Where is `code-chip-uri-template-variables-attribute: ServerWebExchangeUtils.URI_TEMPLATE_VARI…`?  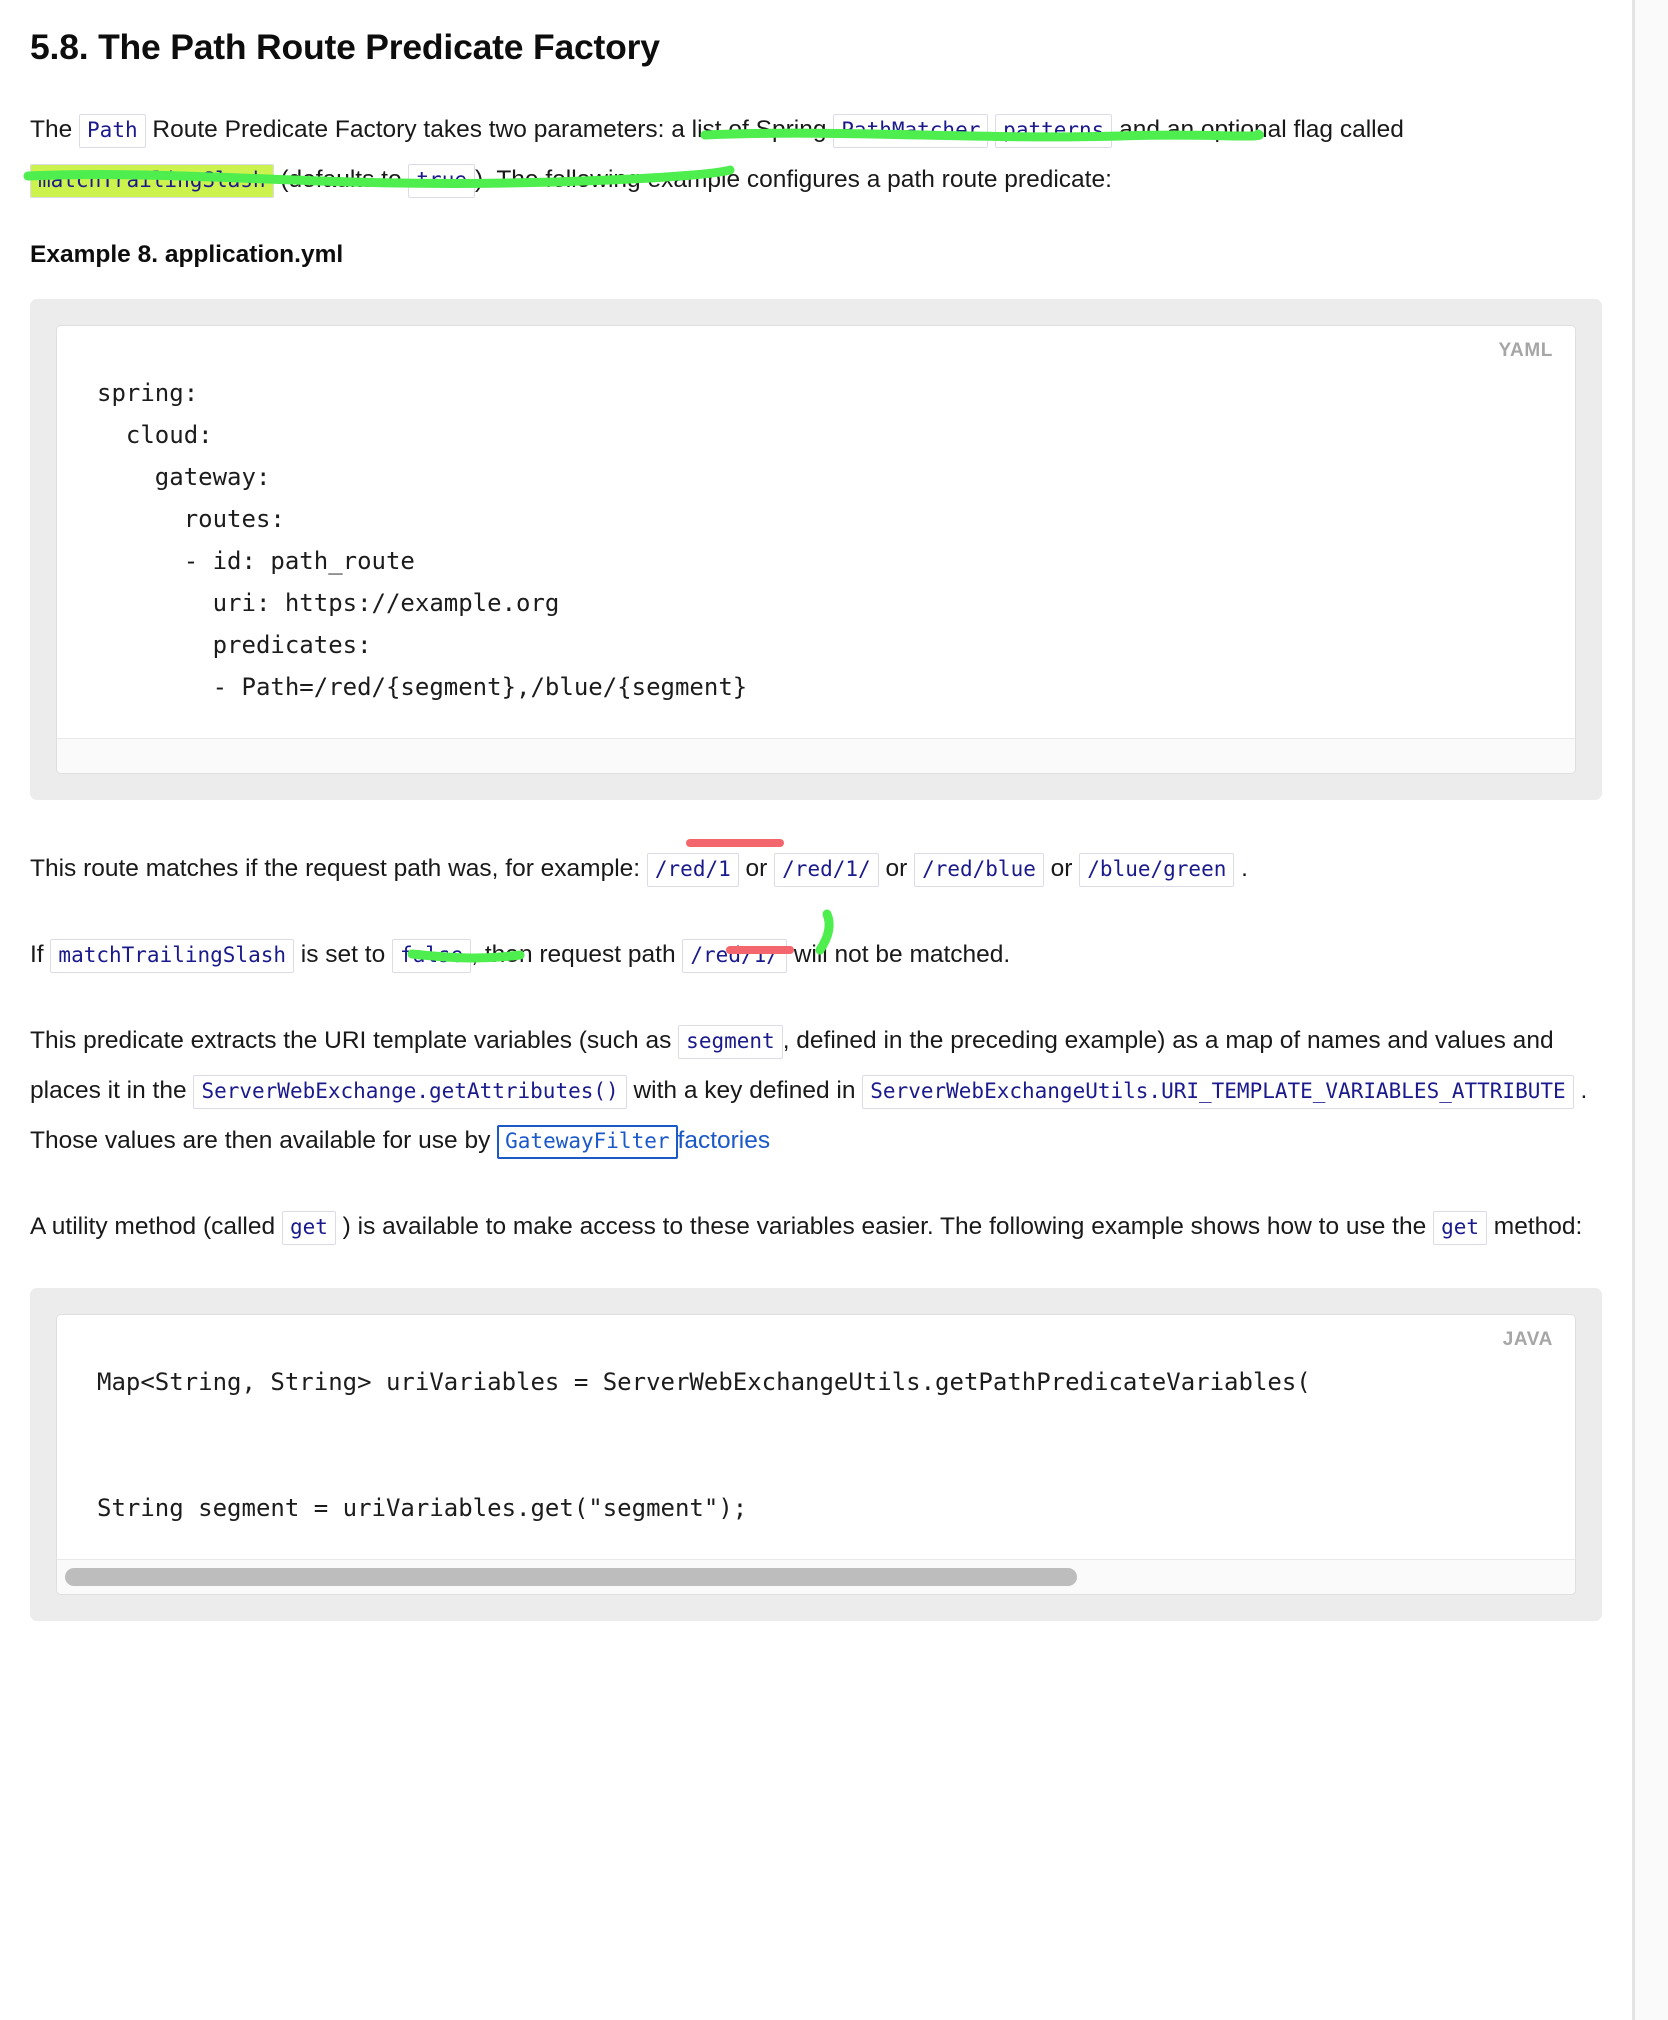
code-chip-uri-template-variables-attribute: ServerWebExchangeUtils.URI_TEMPLATE_VARI… is located at coordinates (1218, 1091).